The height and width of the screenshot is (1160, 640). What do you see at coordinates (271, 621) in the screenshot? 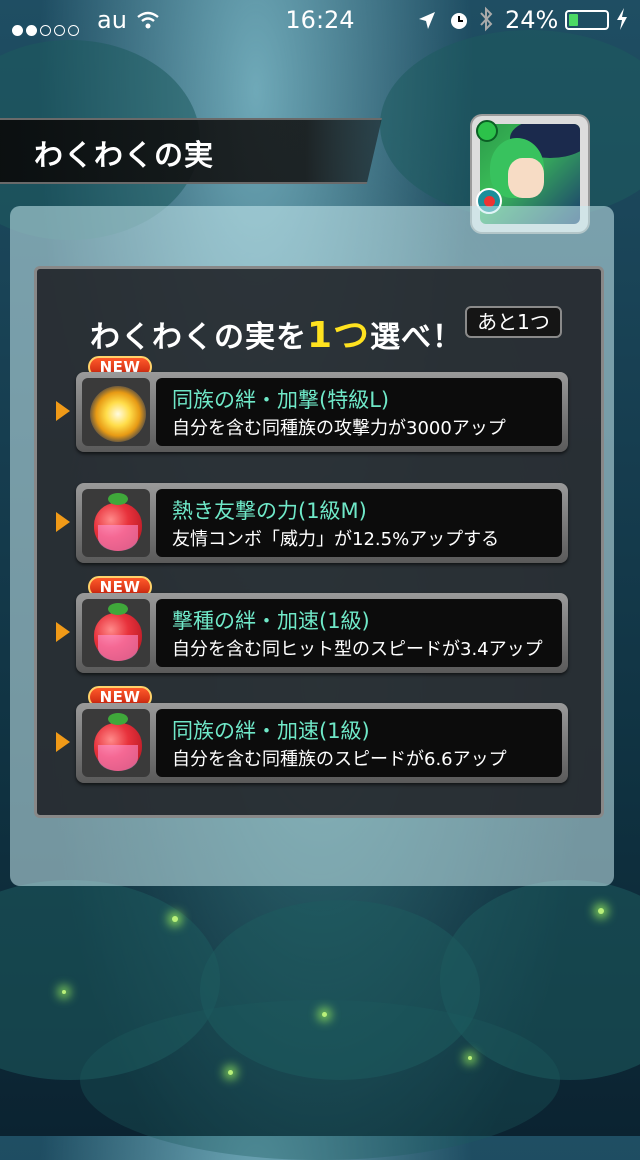
I see `option-name: 撃種の絆・加速(1級)` at bounding box center [271, 621].